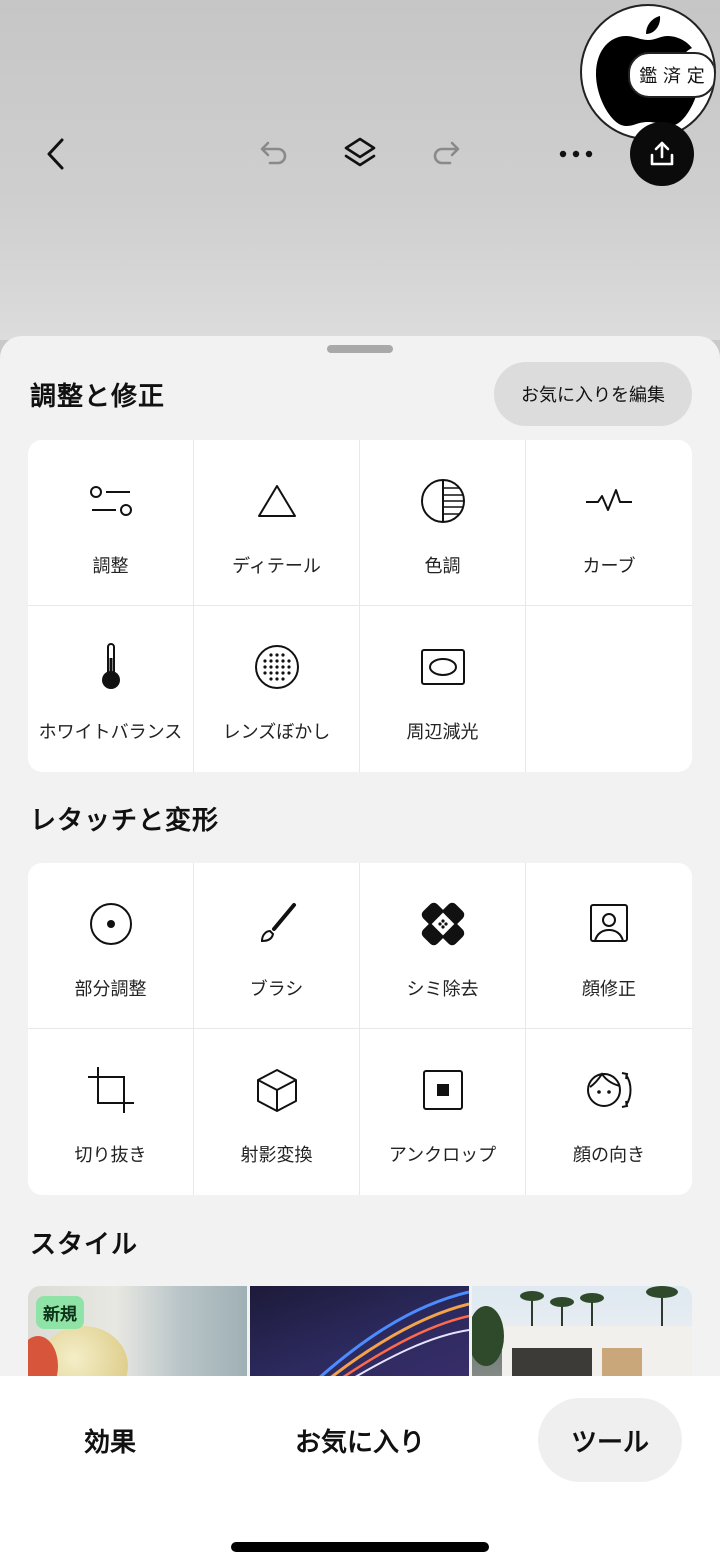  Describe the element at coordinates (276, 501) in the screenshot. I see `triangle-icon` at that location.